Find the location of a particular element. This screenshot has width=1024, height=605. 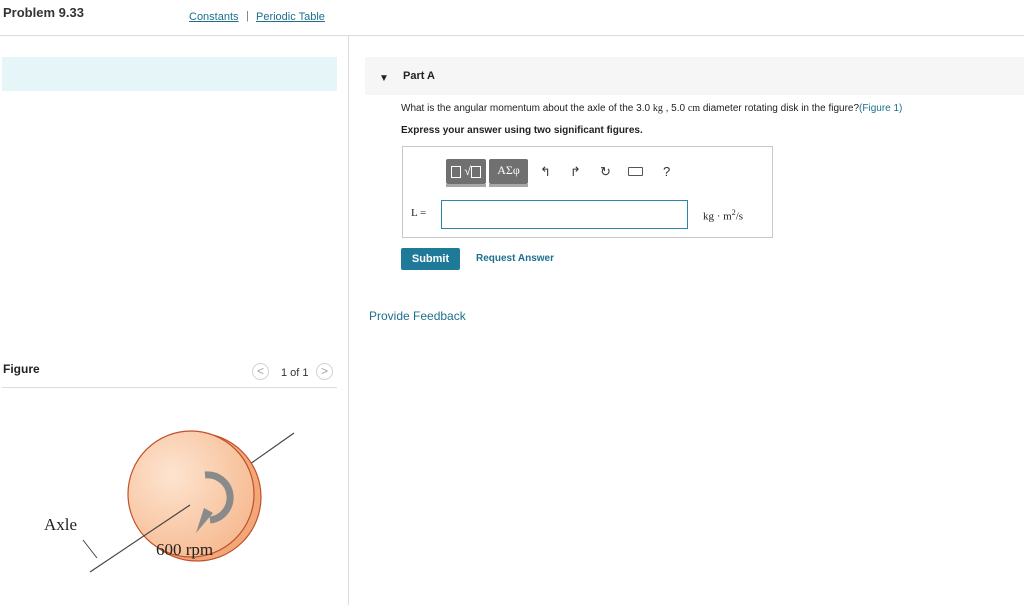

unit-label: kg · m2/s is located at coordinates (723, 215).